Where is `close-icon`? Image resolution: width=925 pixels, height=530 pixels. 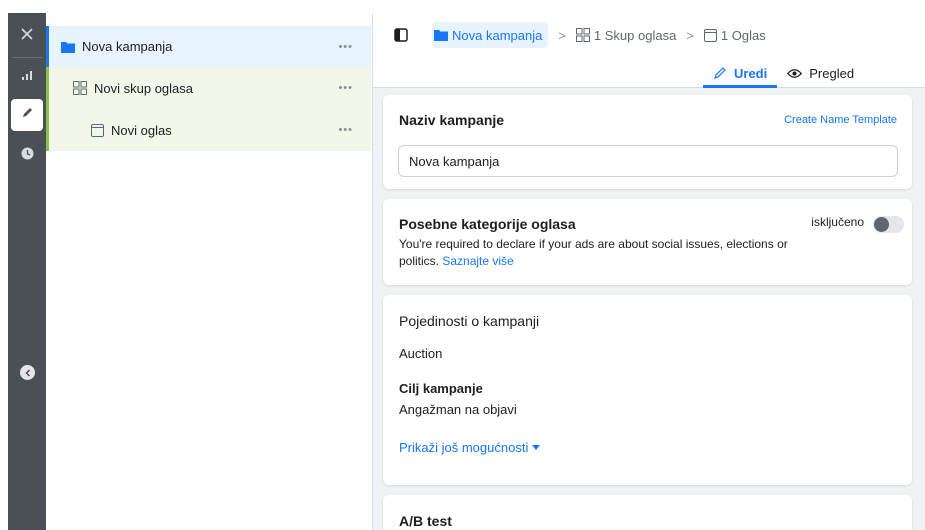 close-icon is located at coordinates (27, 36).